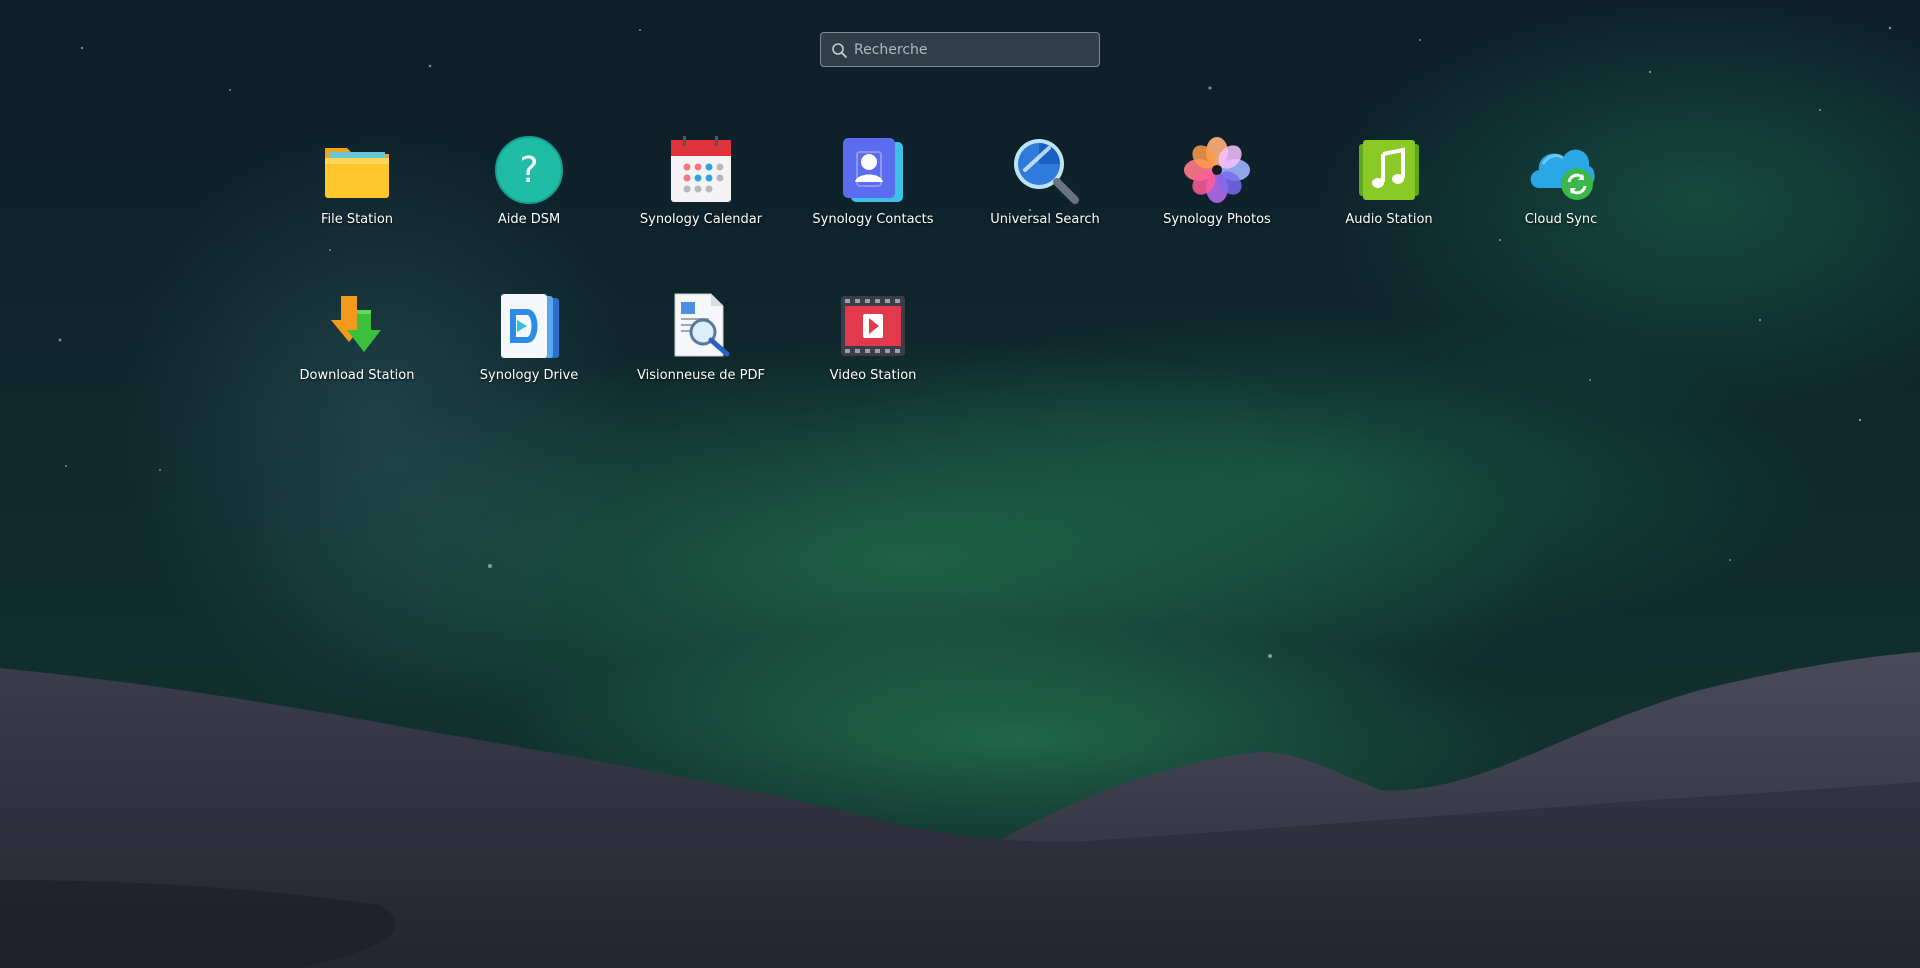 This screenshot has width=1920, height=968. I want to click on contacts-icon, so click(873, 170).